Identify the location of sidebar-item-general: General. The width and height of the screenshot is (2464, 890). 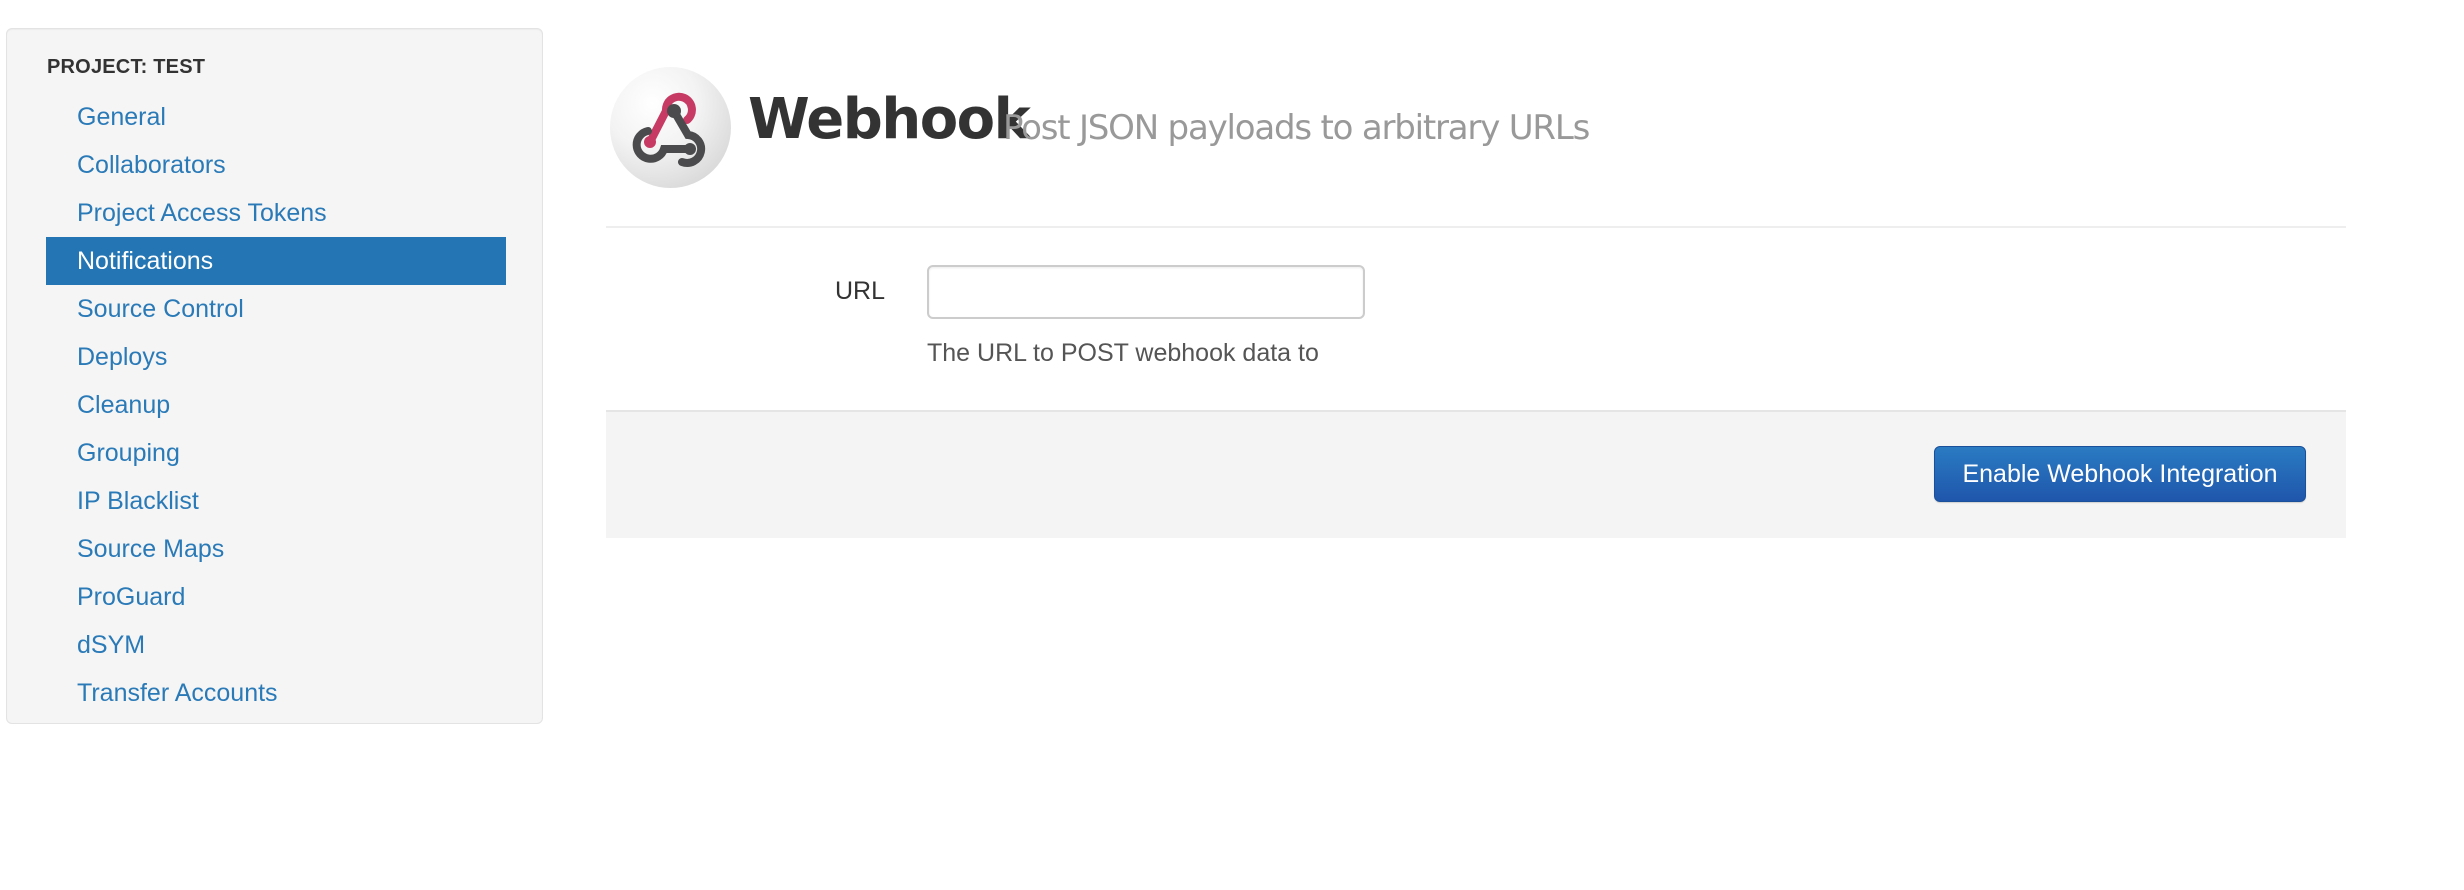
(276, 117).